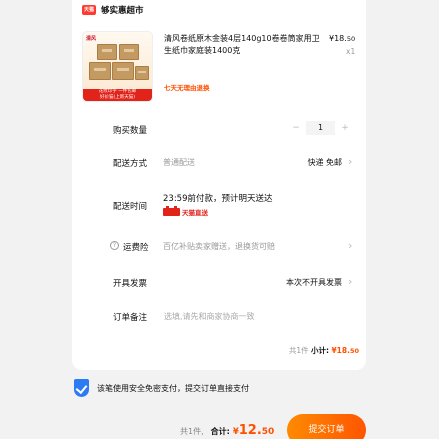  What do you see at coordinates (130, 164) in the screenshot?
I see `shipping-label: 配送方式` at bounding box center [130, 164].